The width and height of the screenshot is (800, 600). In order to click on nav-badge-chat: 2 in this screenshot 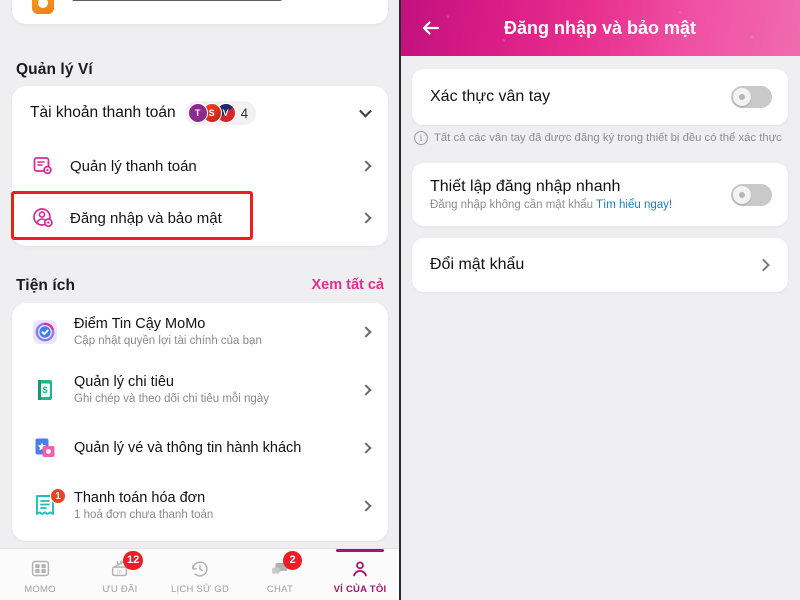, I will do `click(292, 560)`.